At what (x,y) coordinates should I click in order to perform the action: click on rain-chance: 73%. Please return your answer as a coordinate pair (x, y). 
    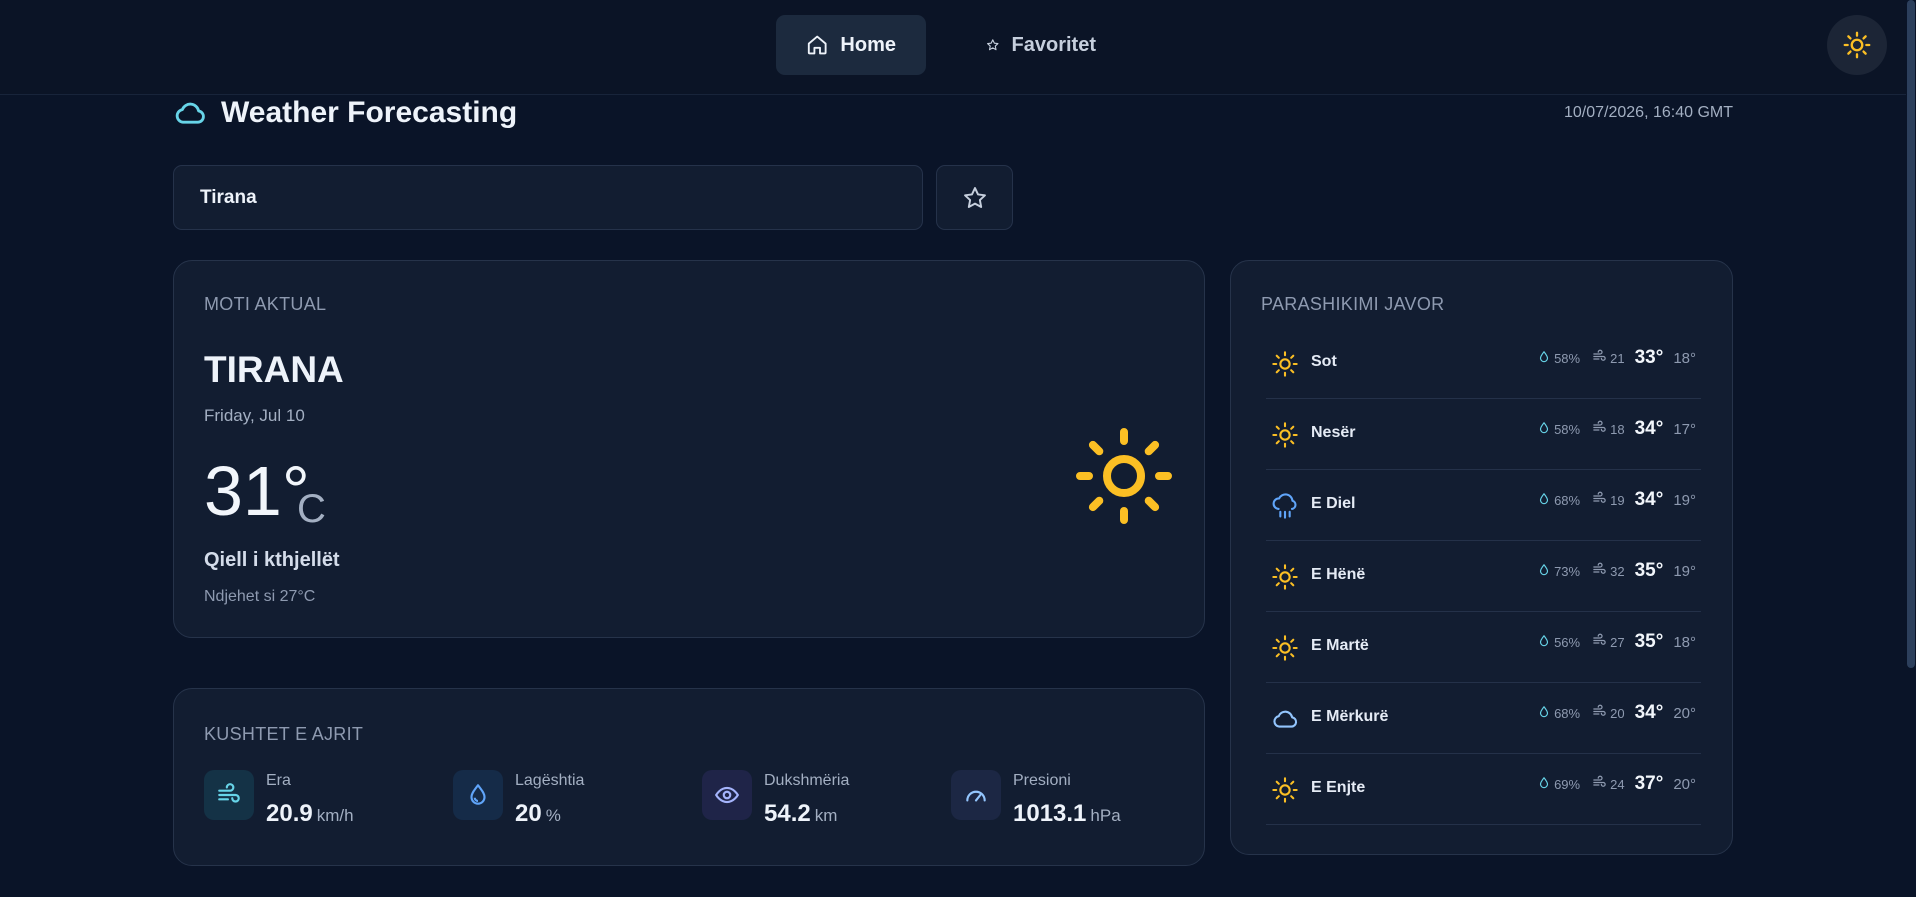
    Looking at the image, I should click on (1558, 571).